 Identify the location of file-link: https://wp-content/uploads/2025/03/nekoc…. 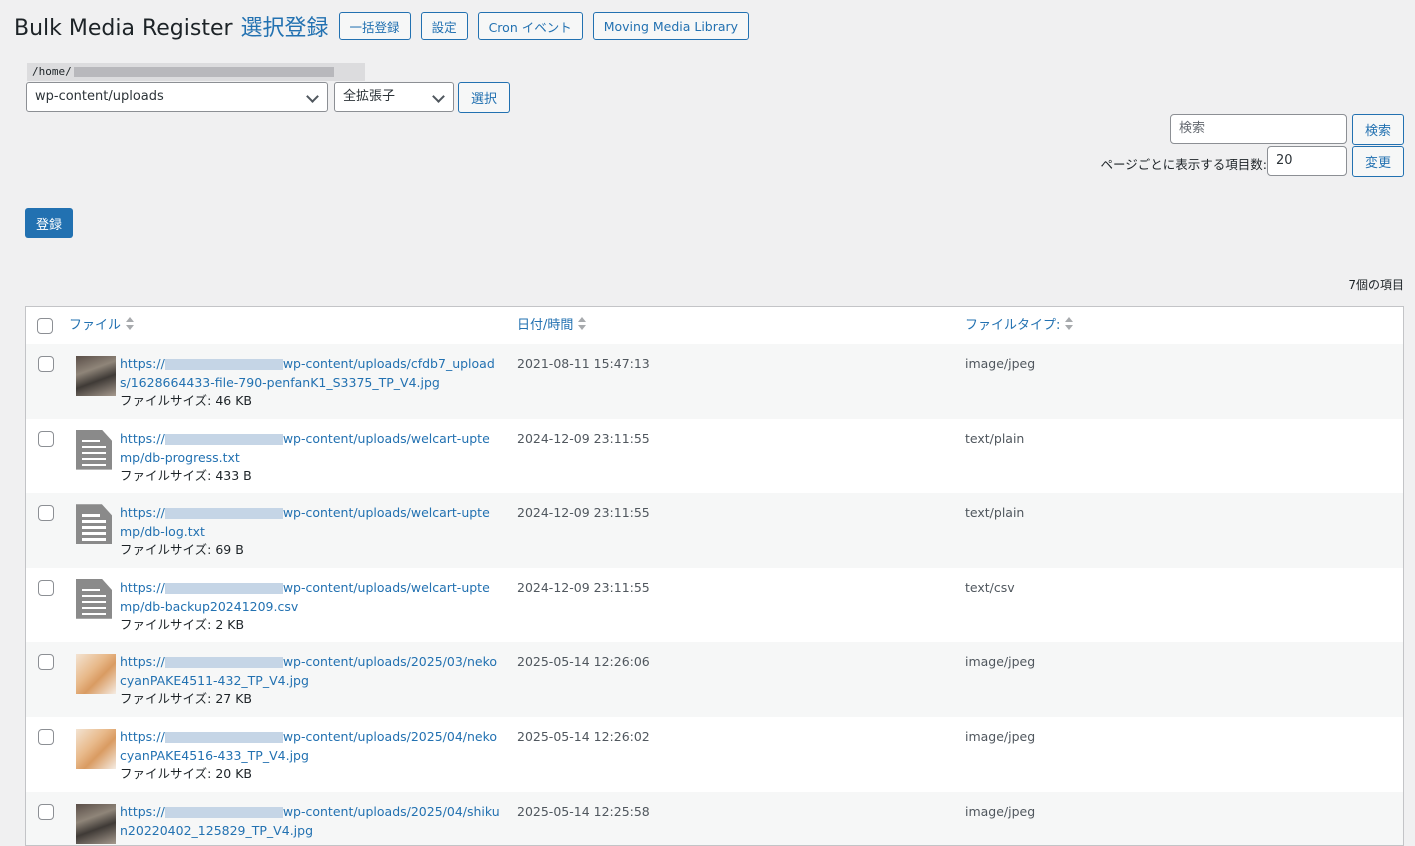
(310, 671).